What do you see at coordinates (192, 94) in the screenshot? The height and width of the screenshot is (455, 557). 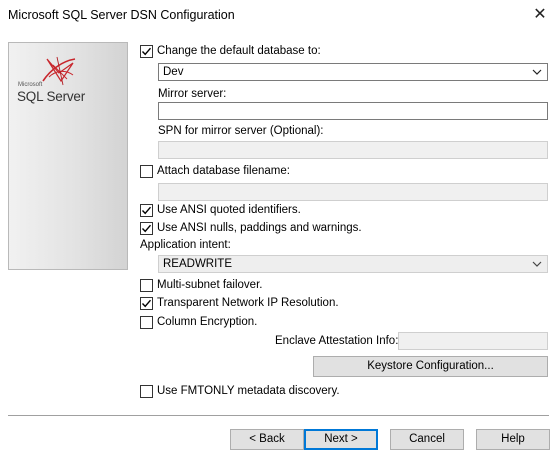 I see `mirror-server-label: Mirror server:` at bounding box center [192, 94].